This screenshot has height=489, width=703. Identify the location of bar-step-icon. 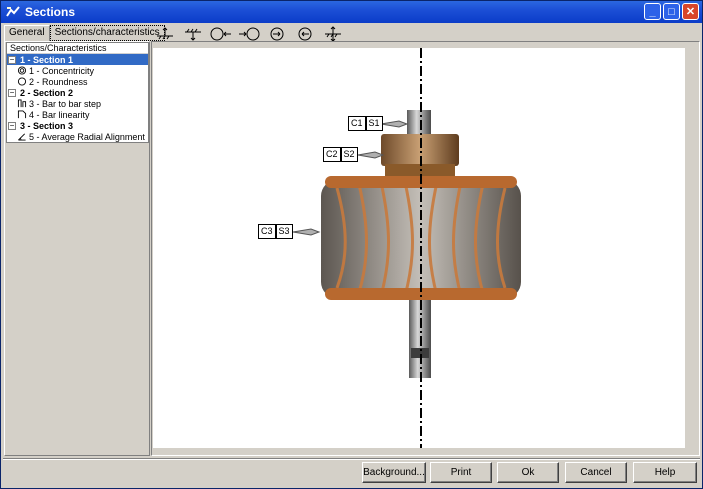
(22, 103).